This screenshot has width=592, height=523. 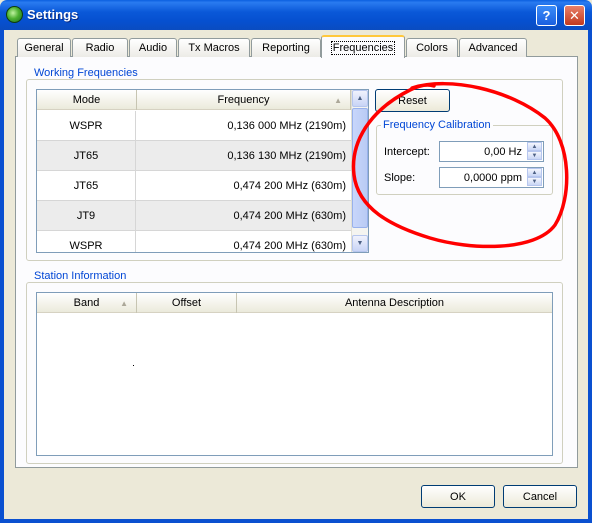 I want to click on intercept-spinbox: 0,00 Hz ▲ ▼, so click(x=491, y=151).